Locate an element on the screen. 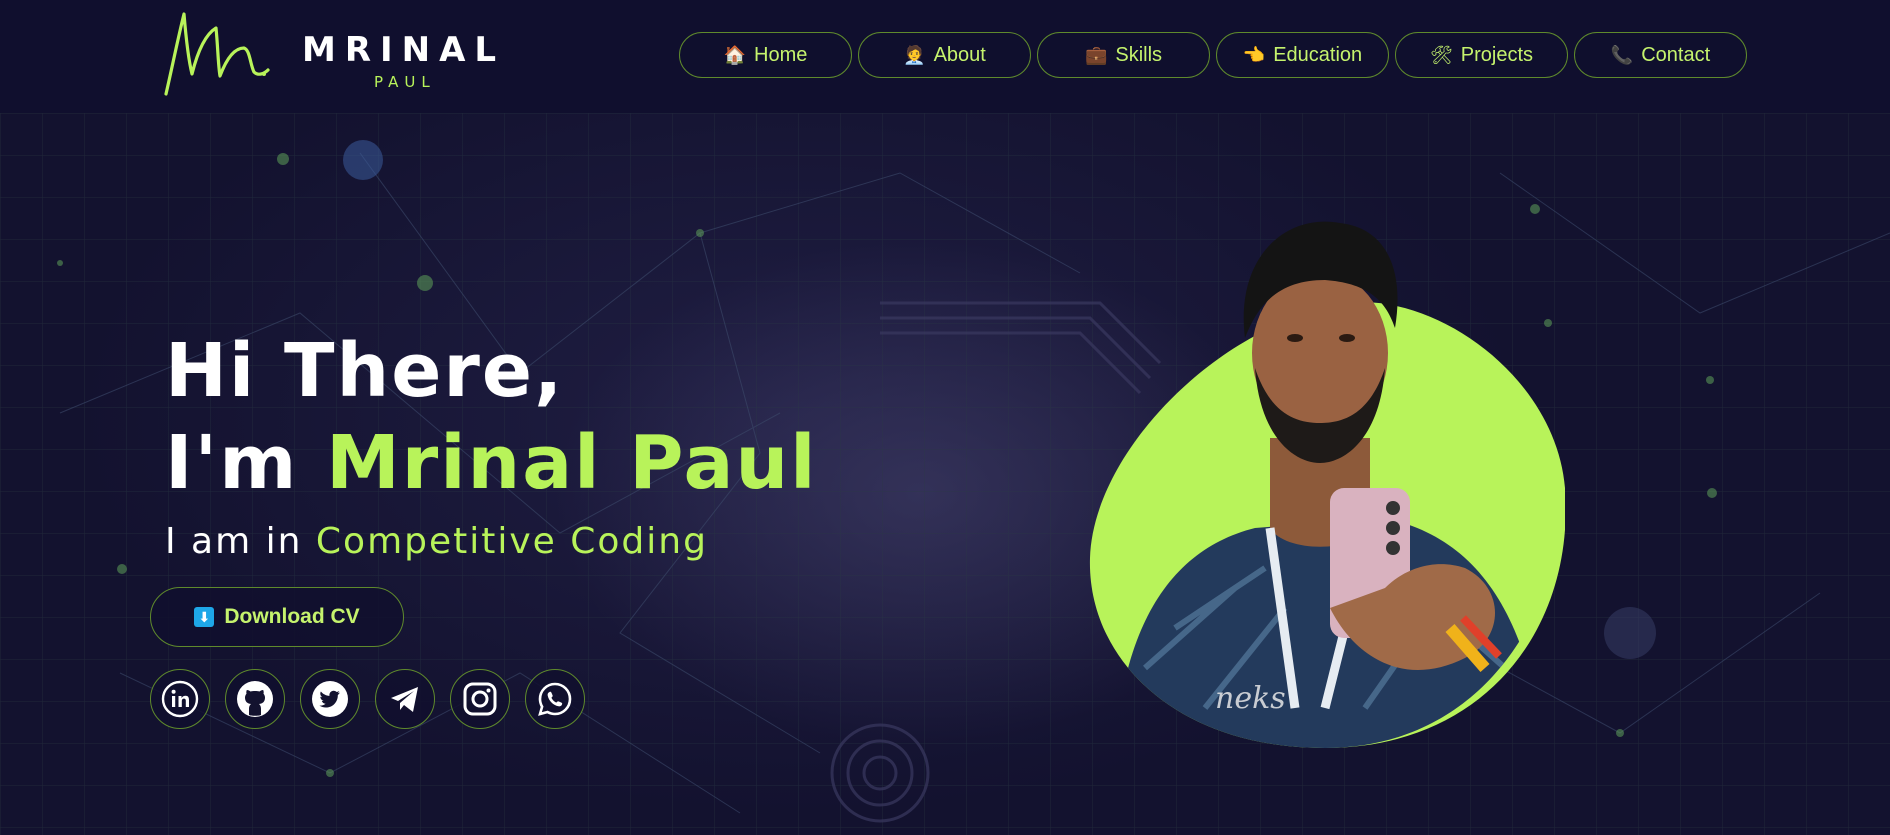 The image size is (1890, 835). nav-skills: 💼 Skills is located at coordinates (1123, 55).